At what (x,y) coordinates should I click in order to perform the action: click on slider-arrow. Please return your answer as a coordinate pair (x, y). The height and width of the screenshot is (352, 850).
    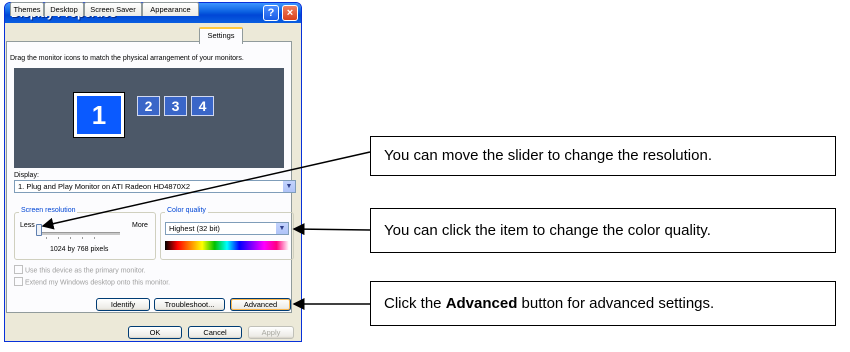
    Looking at the image, I should click on (206, 190).